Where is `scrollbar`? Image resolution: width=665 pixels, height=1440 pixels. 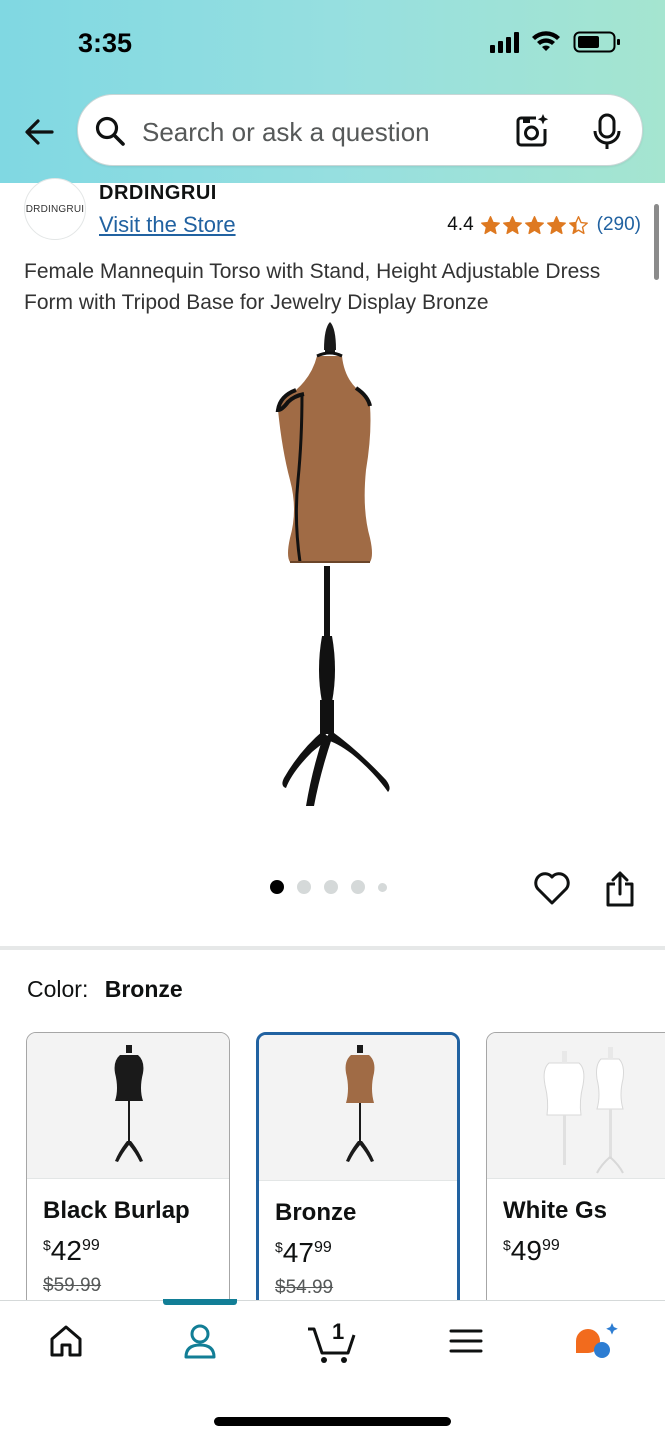
scrollbar is located at coordinates (656, 242).